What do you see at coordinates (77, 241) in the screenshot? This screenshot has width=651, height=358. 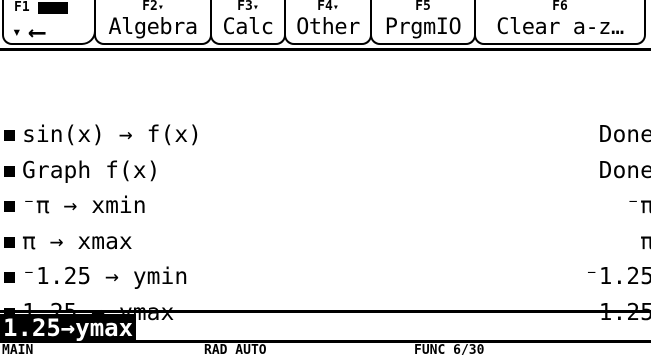 I see `history-expression: π → xmax` at bounding box center [77, 241].